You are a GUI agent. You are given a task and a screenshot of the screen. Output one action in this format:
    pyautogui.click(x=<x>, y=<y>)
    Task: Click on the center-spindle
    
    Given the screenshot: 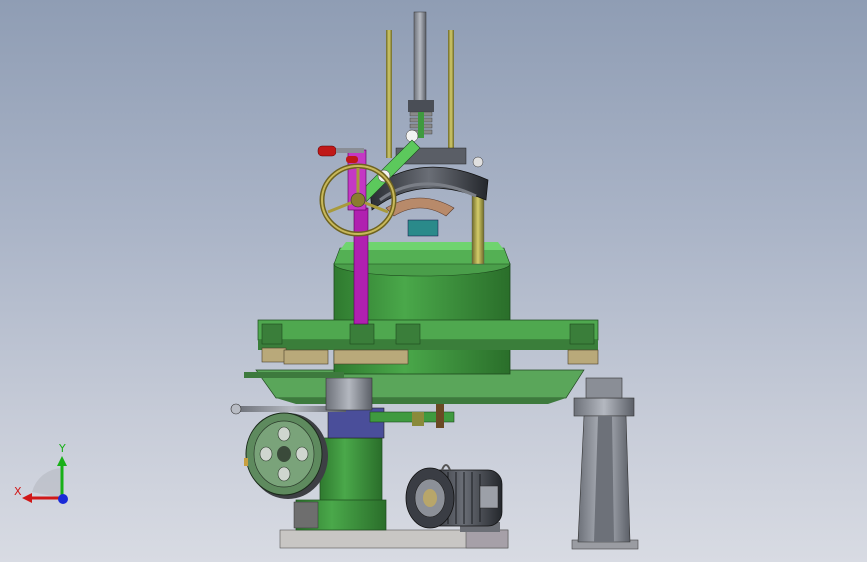 What is the action you would take?
    pyautogui.click(x=421, y=74)
    